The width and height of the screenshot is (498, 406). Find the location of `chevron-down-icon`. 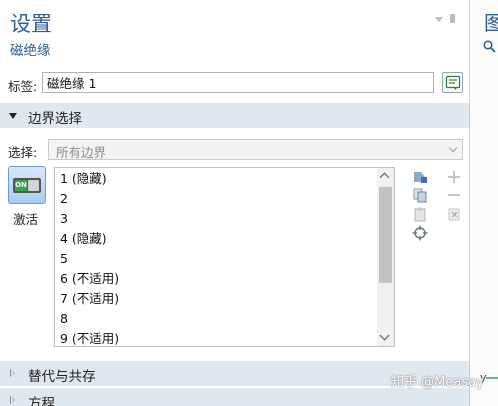

chevron-down-icon is located at coordinates (453, 148).